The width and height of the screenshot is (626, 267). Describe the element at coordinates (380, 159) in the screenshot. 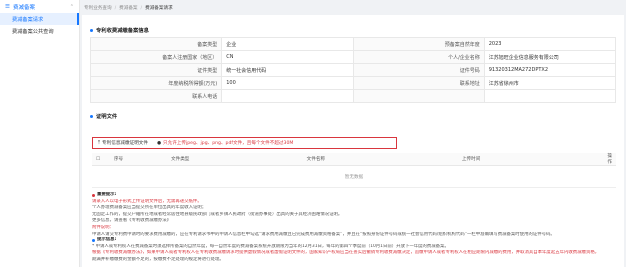

I see `column-header: 文件名称` at that location.